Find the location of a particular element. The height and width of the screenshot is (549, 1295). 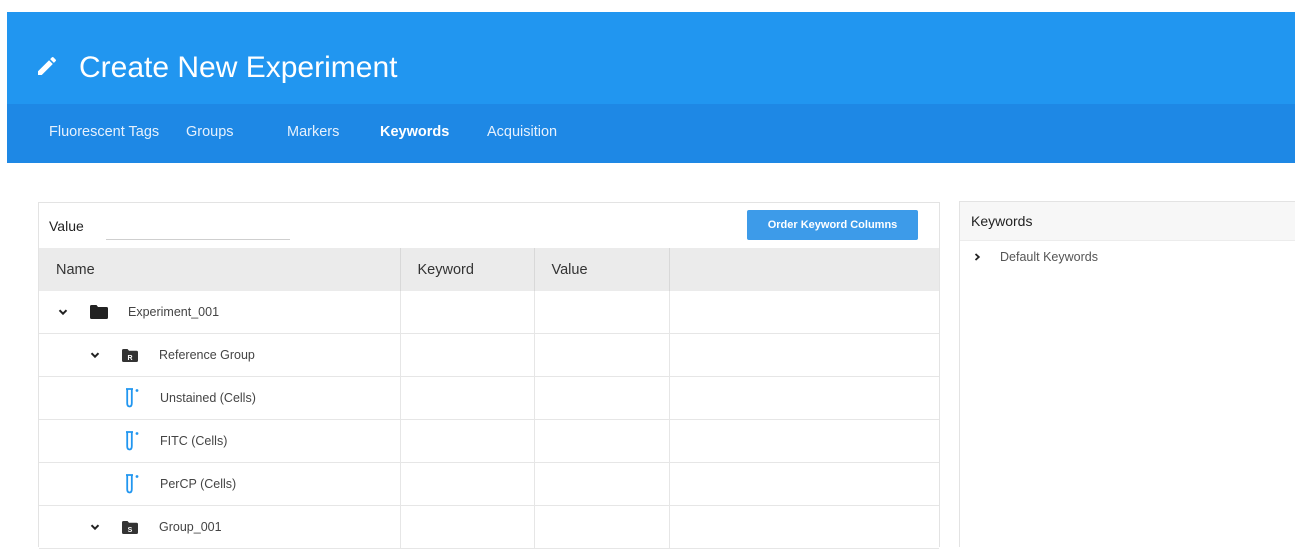

table-row: S Group_001 is located at coordinates (489, 527).